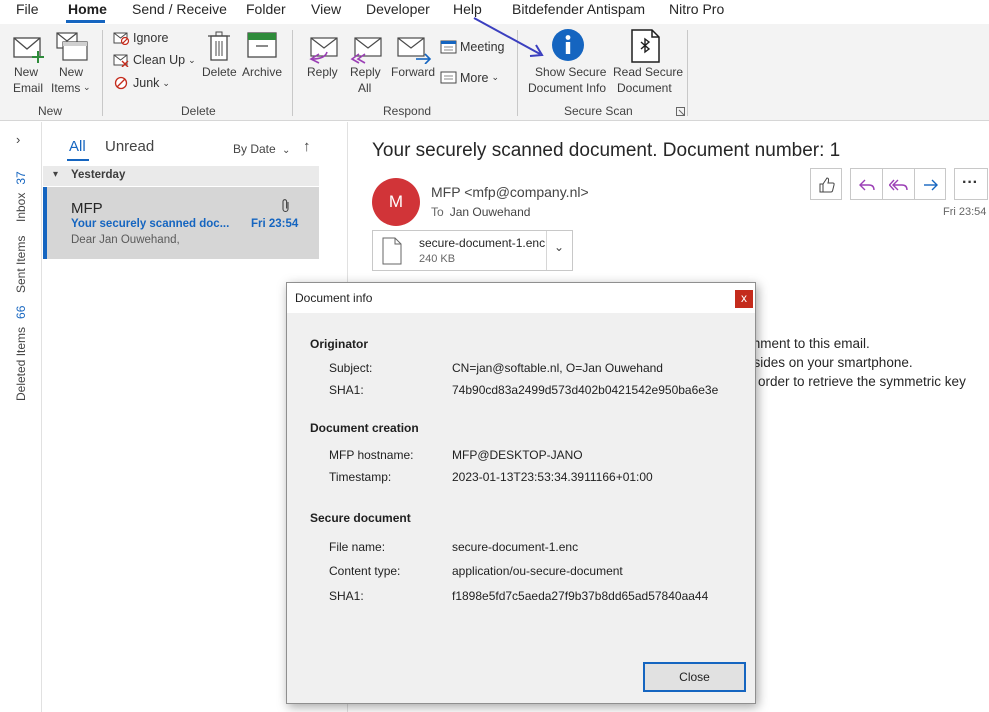 The height and width of the screenshot is (712, 989). I want to click on delete-button: Delete, so click(219, 62).